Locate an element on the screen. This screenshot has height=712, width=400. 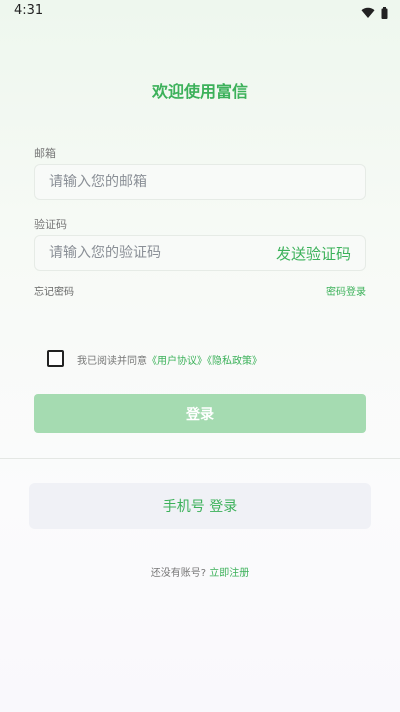
battery-icon is located at coordinates (384, 13).